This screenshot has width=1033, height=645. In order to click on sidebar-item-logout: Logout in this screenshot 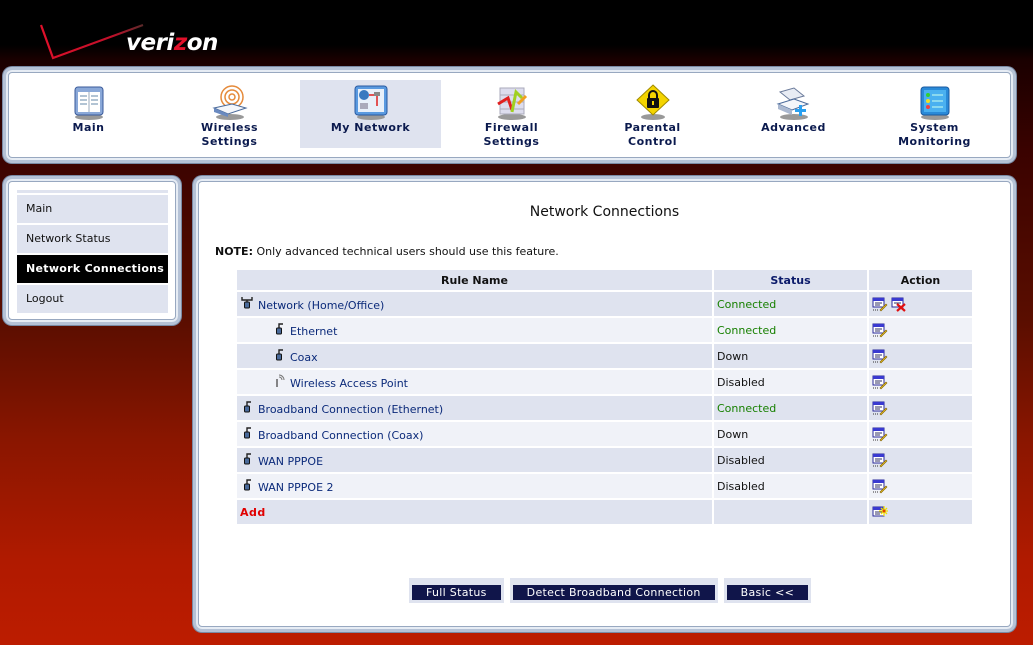, I will do `click(92, 299)`.